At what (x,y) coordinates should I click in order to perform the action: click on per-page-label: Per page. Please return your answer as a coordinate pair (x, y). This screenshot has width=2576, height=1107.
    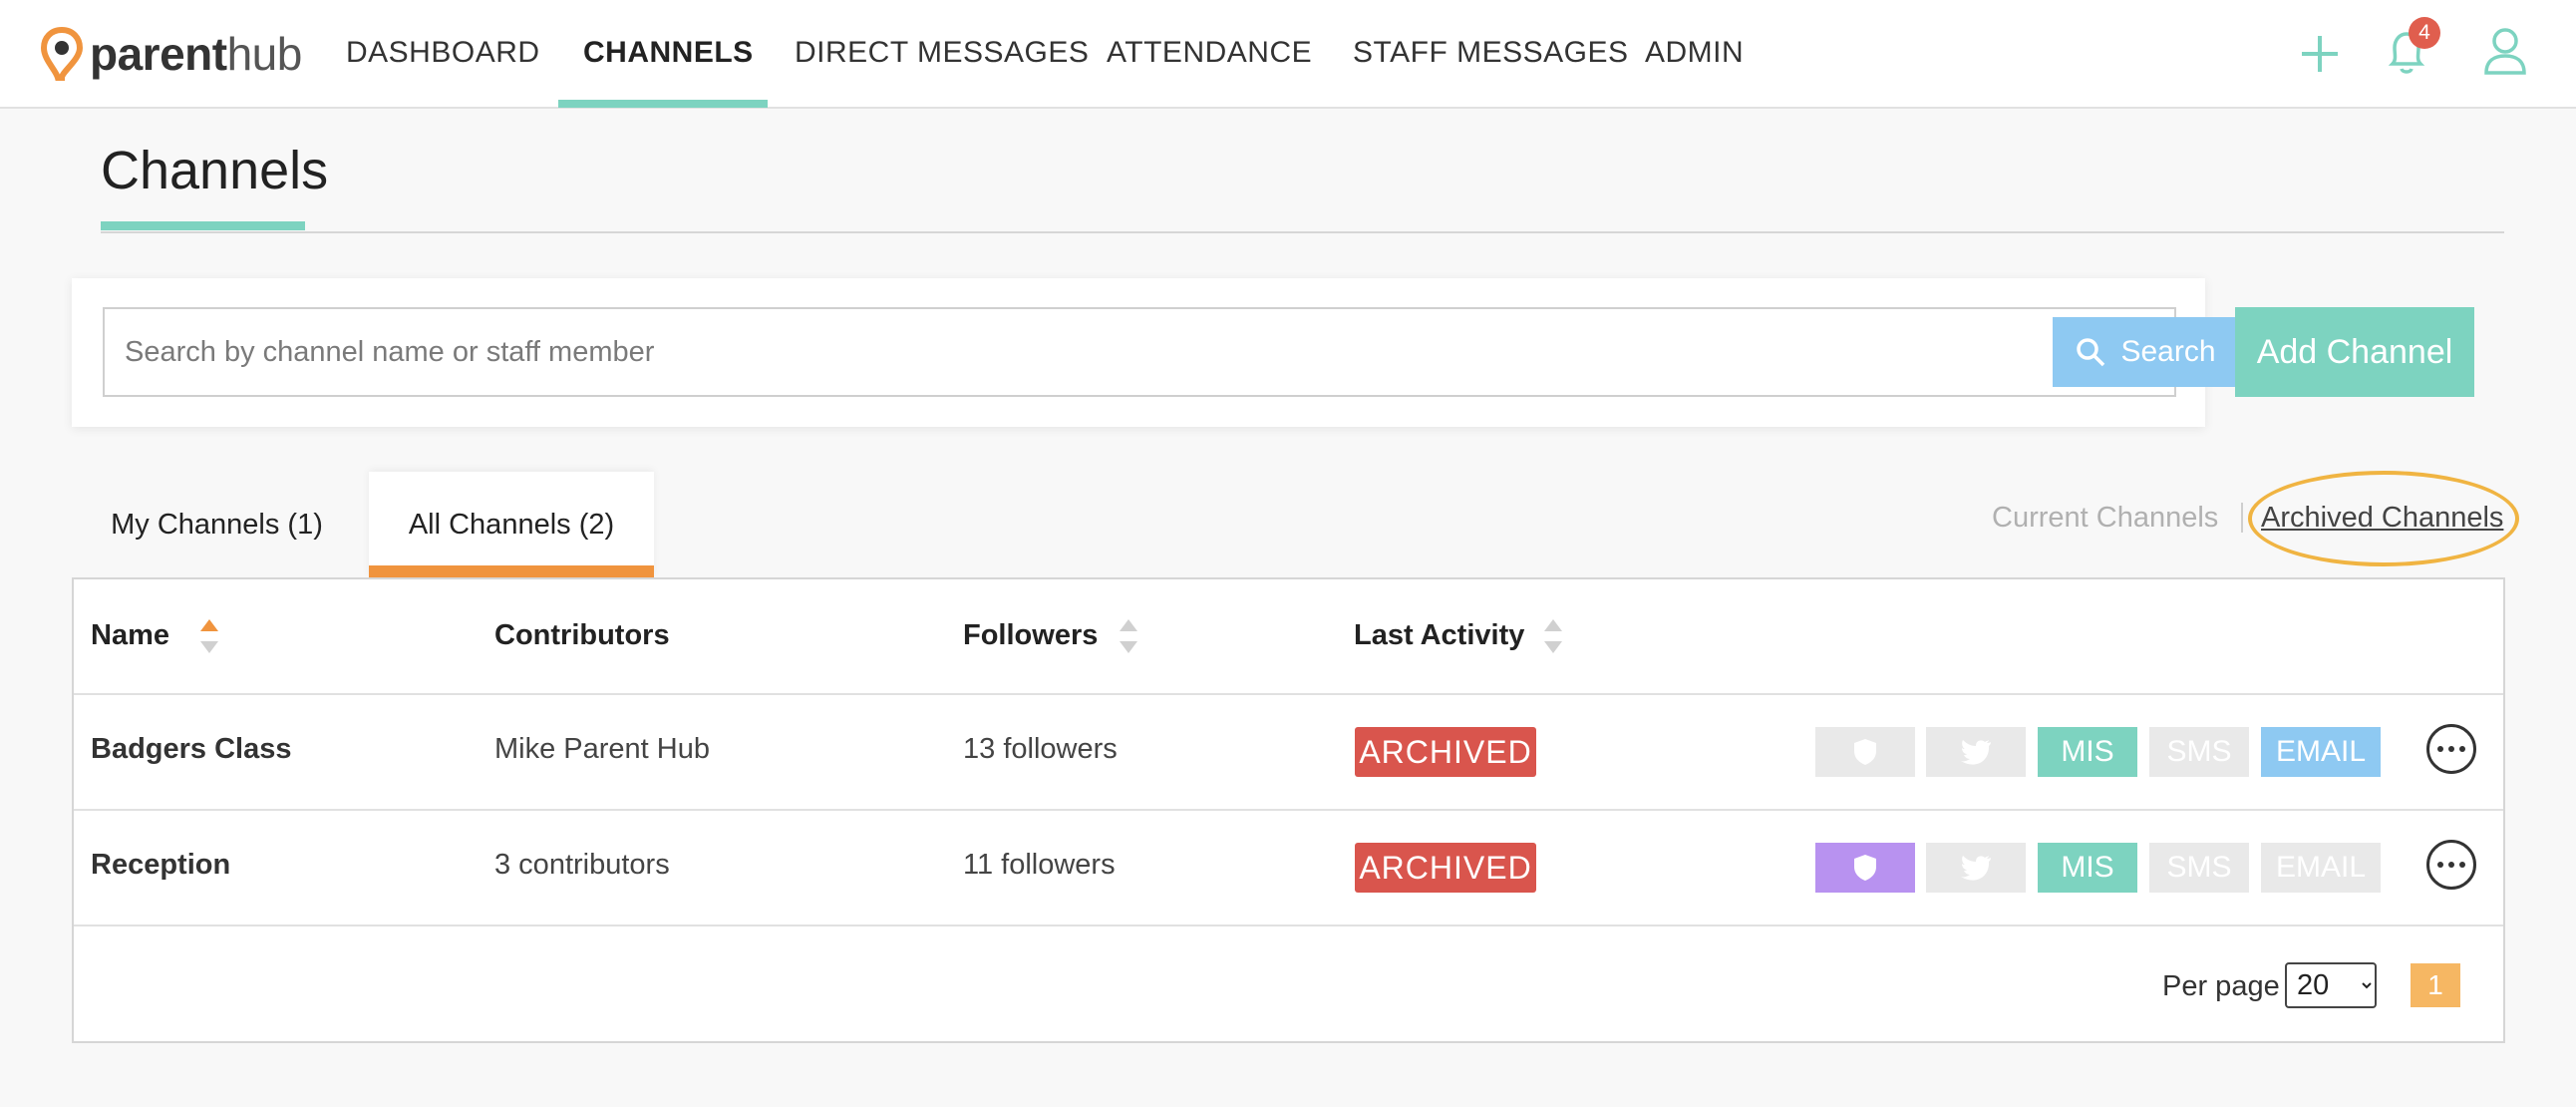
    Looking at the image, I should click on (2221, 986).